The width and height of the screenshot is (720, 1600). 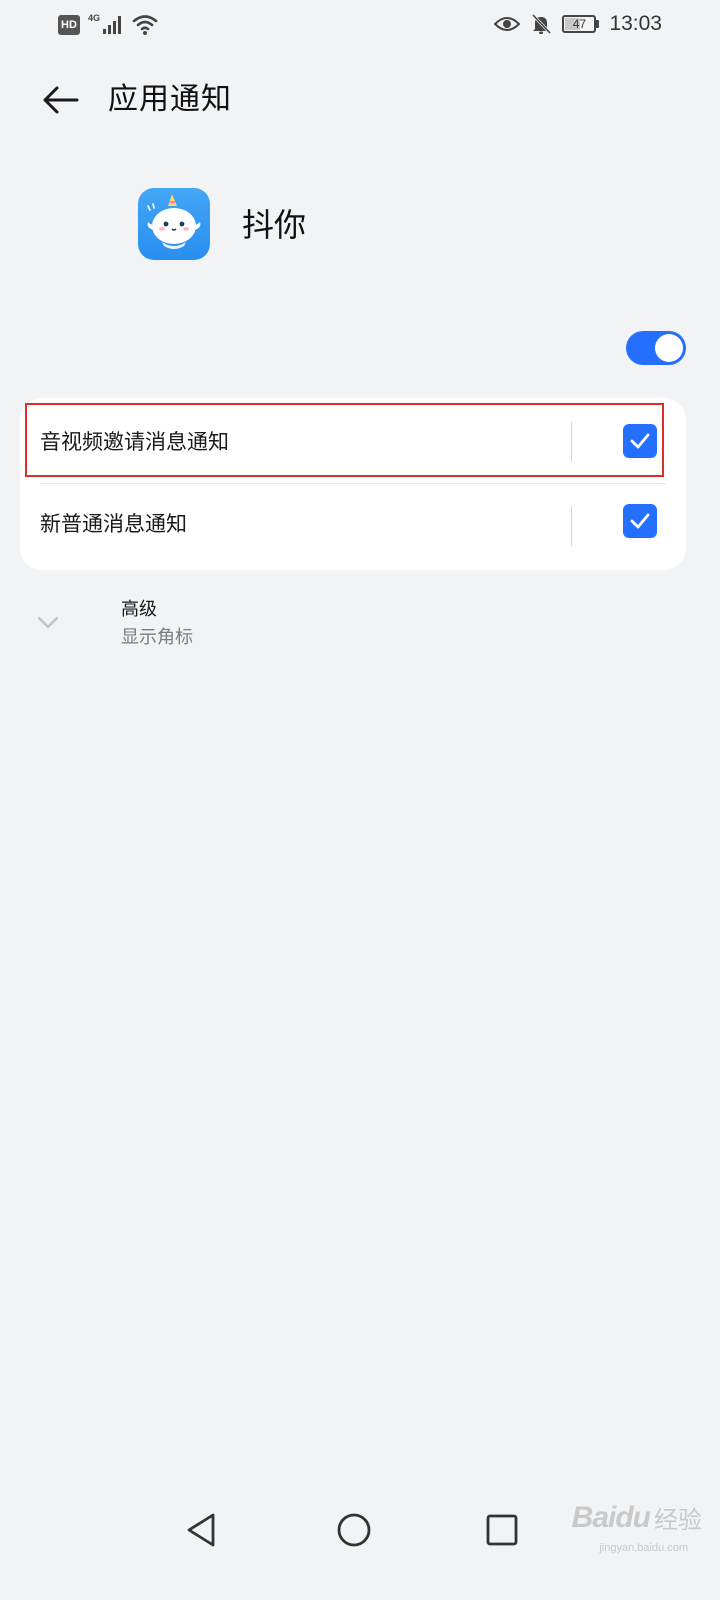 I want to click on app-mascot-icon, so click(x=174, y=221).